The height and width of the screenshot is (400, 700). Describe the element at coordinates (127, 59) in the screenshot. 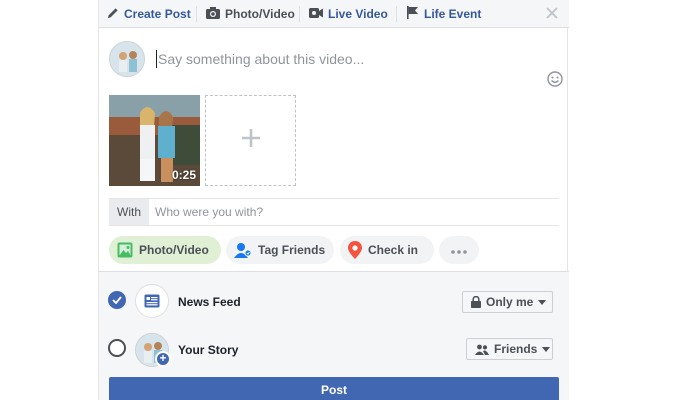

I see `avatar` at that location.